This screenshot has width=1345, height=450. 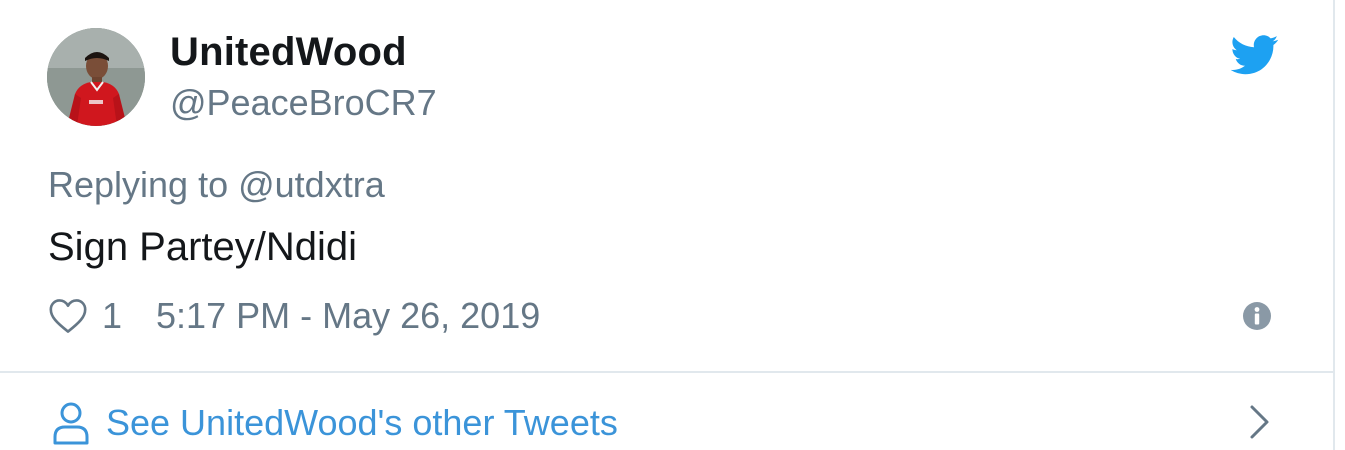 I want to click on tweet-text: Sign Partey/Ndidi, so click(x=203, y=247).